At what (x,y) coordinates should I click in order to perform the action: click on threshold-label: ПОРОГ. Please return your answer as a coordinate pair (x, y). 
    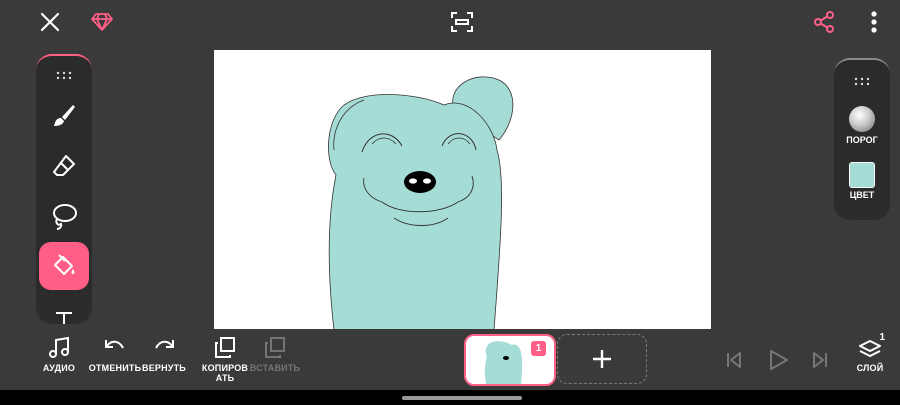
    Looking at the image, I should click on (862, 140).